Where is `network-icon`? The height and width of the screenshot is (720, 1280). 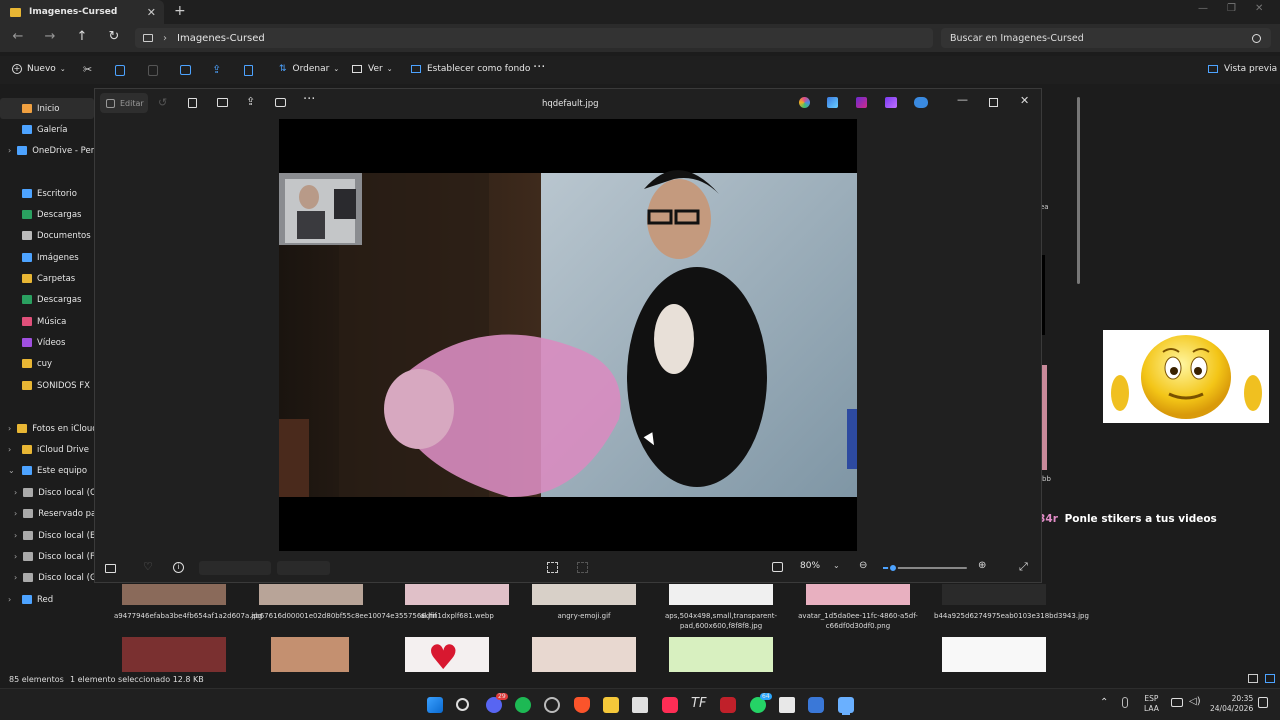 network-icon is located at coordinates (1177, 702).